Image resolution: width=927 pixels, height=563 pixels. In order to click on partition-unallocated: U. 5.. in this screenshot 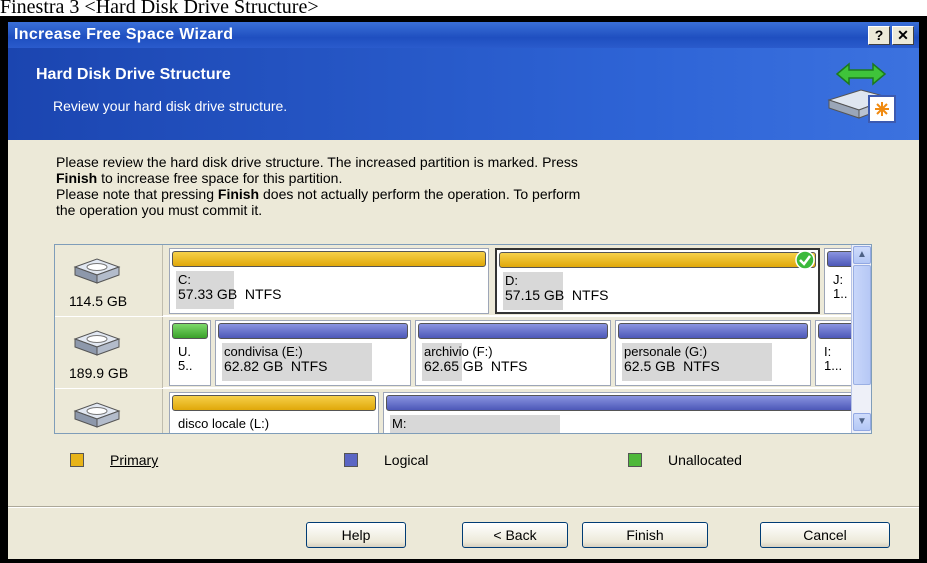, I will do `click(190, 353)`.